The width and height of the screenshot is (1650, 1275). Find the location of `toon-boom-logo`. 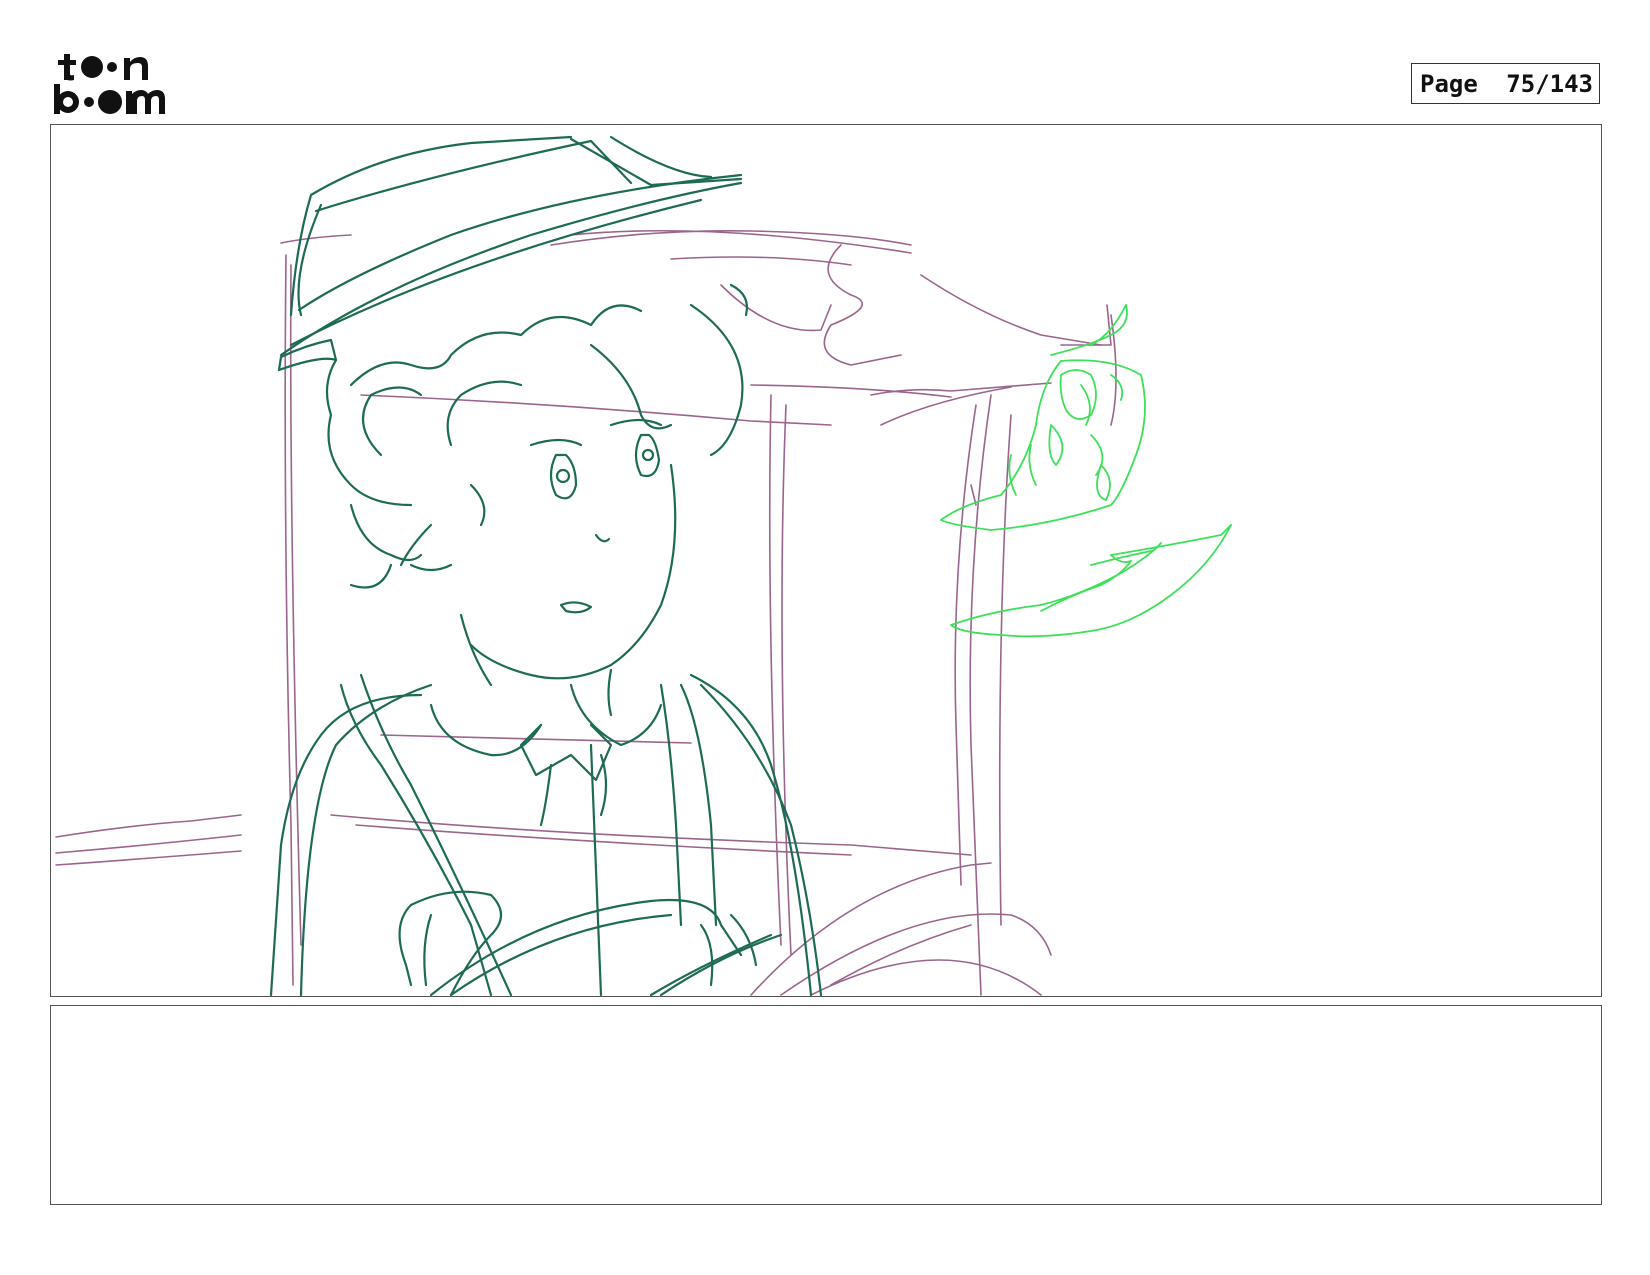

toon-boom-logo is located at coordinates (112, 85).